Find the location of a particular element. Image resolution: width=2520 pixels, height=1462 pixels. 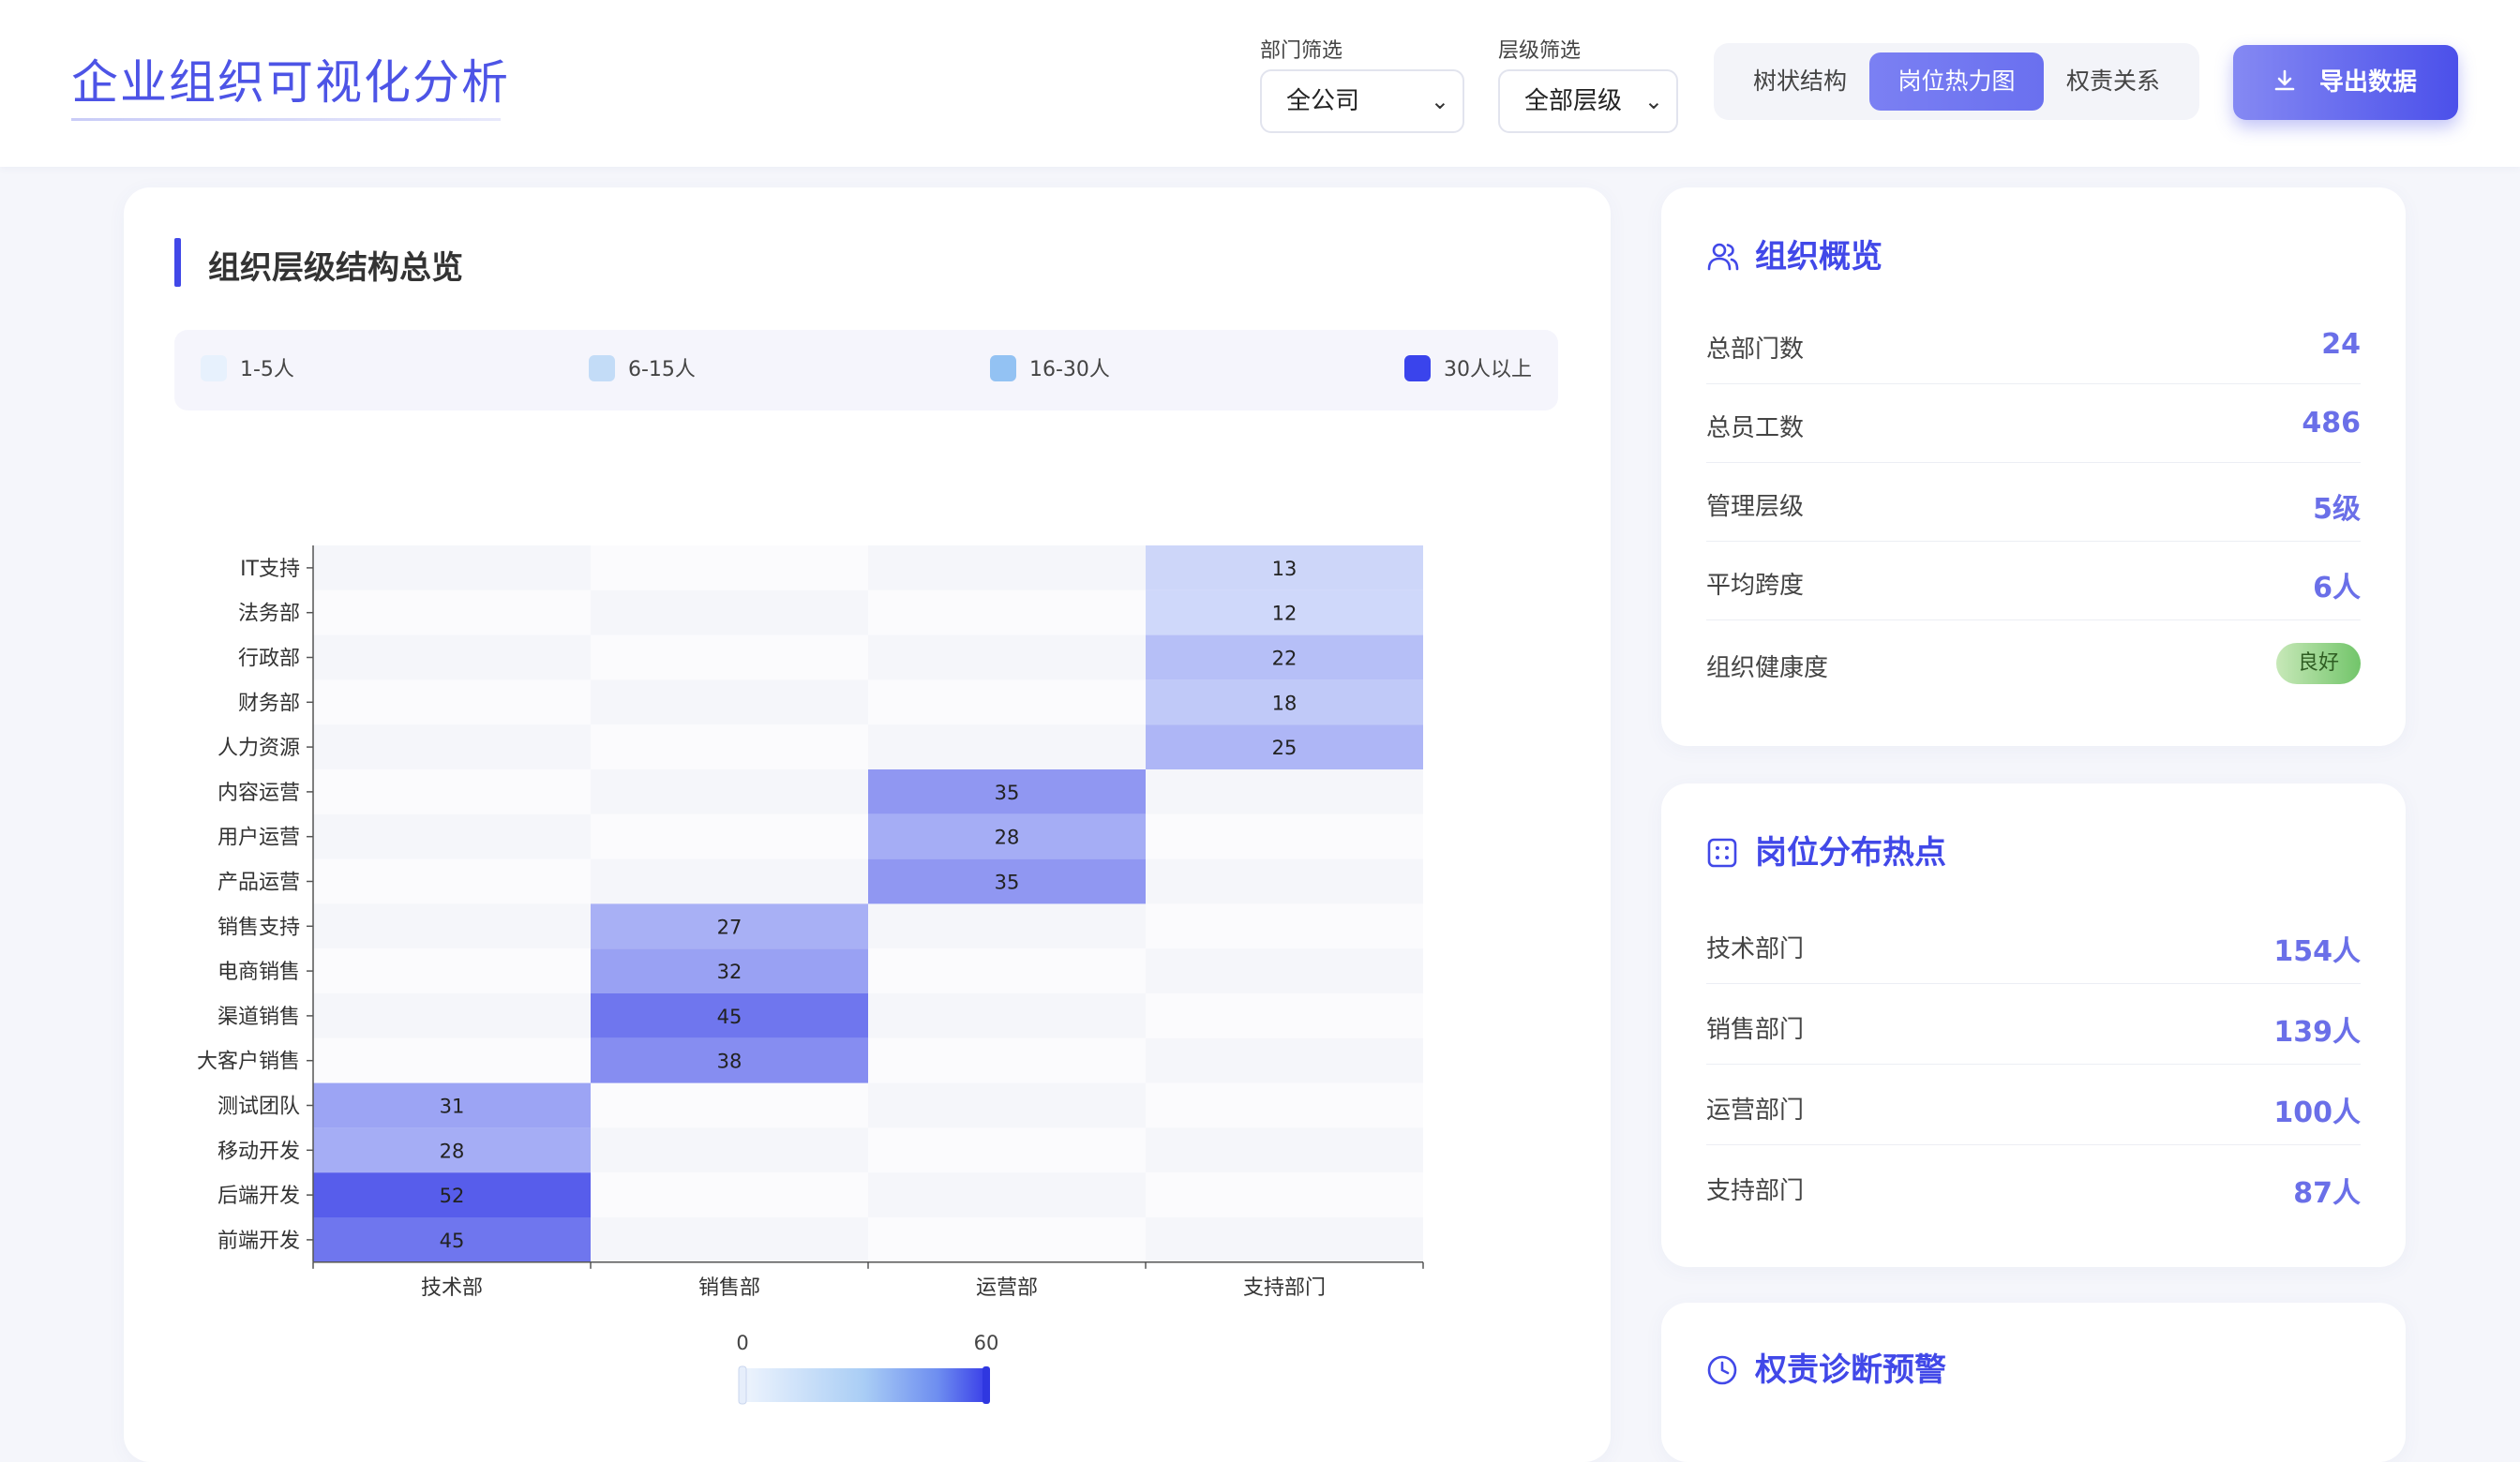

overview-row-departments: 总部门数 24 is located at coordinates (2033, 345).